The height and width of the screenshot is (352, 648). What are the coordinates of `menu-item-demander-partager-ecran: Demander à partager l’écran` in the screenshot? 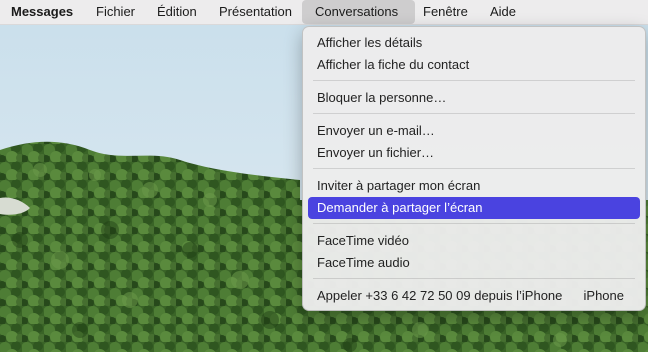 It's located at (474, 208).